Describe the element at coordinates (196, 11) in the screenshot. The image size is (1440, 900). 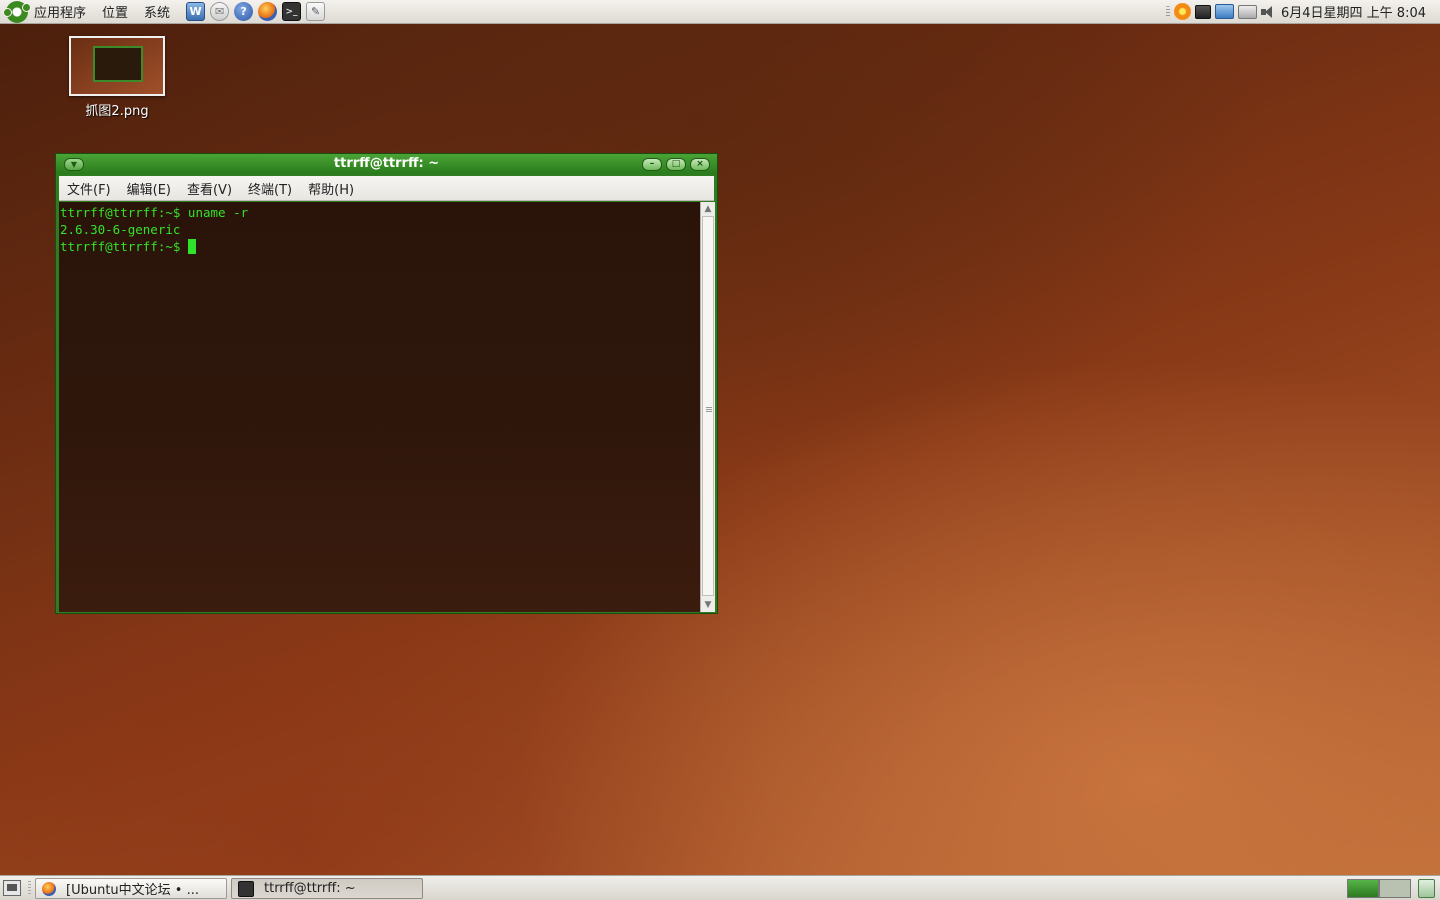
I see `system-monitor-icon: W` at that location.